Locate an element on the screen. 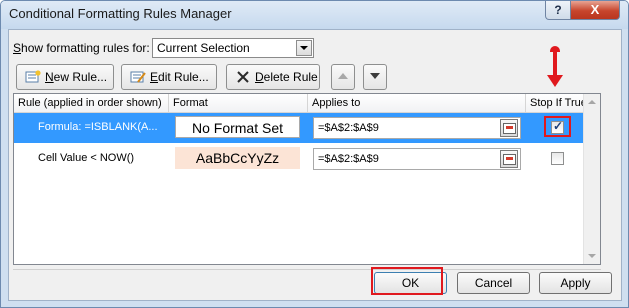 The width and height of the screenshot is (629, 308). column-header-rule: Rule (applied in order shown) is located at coordinates (91, 103).